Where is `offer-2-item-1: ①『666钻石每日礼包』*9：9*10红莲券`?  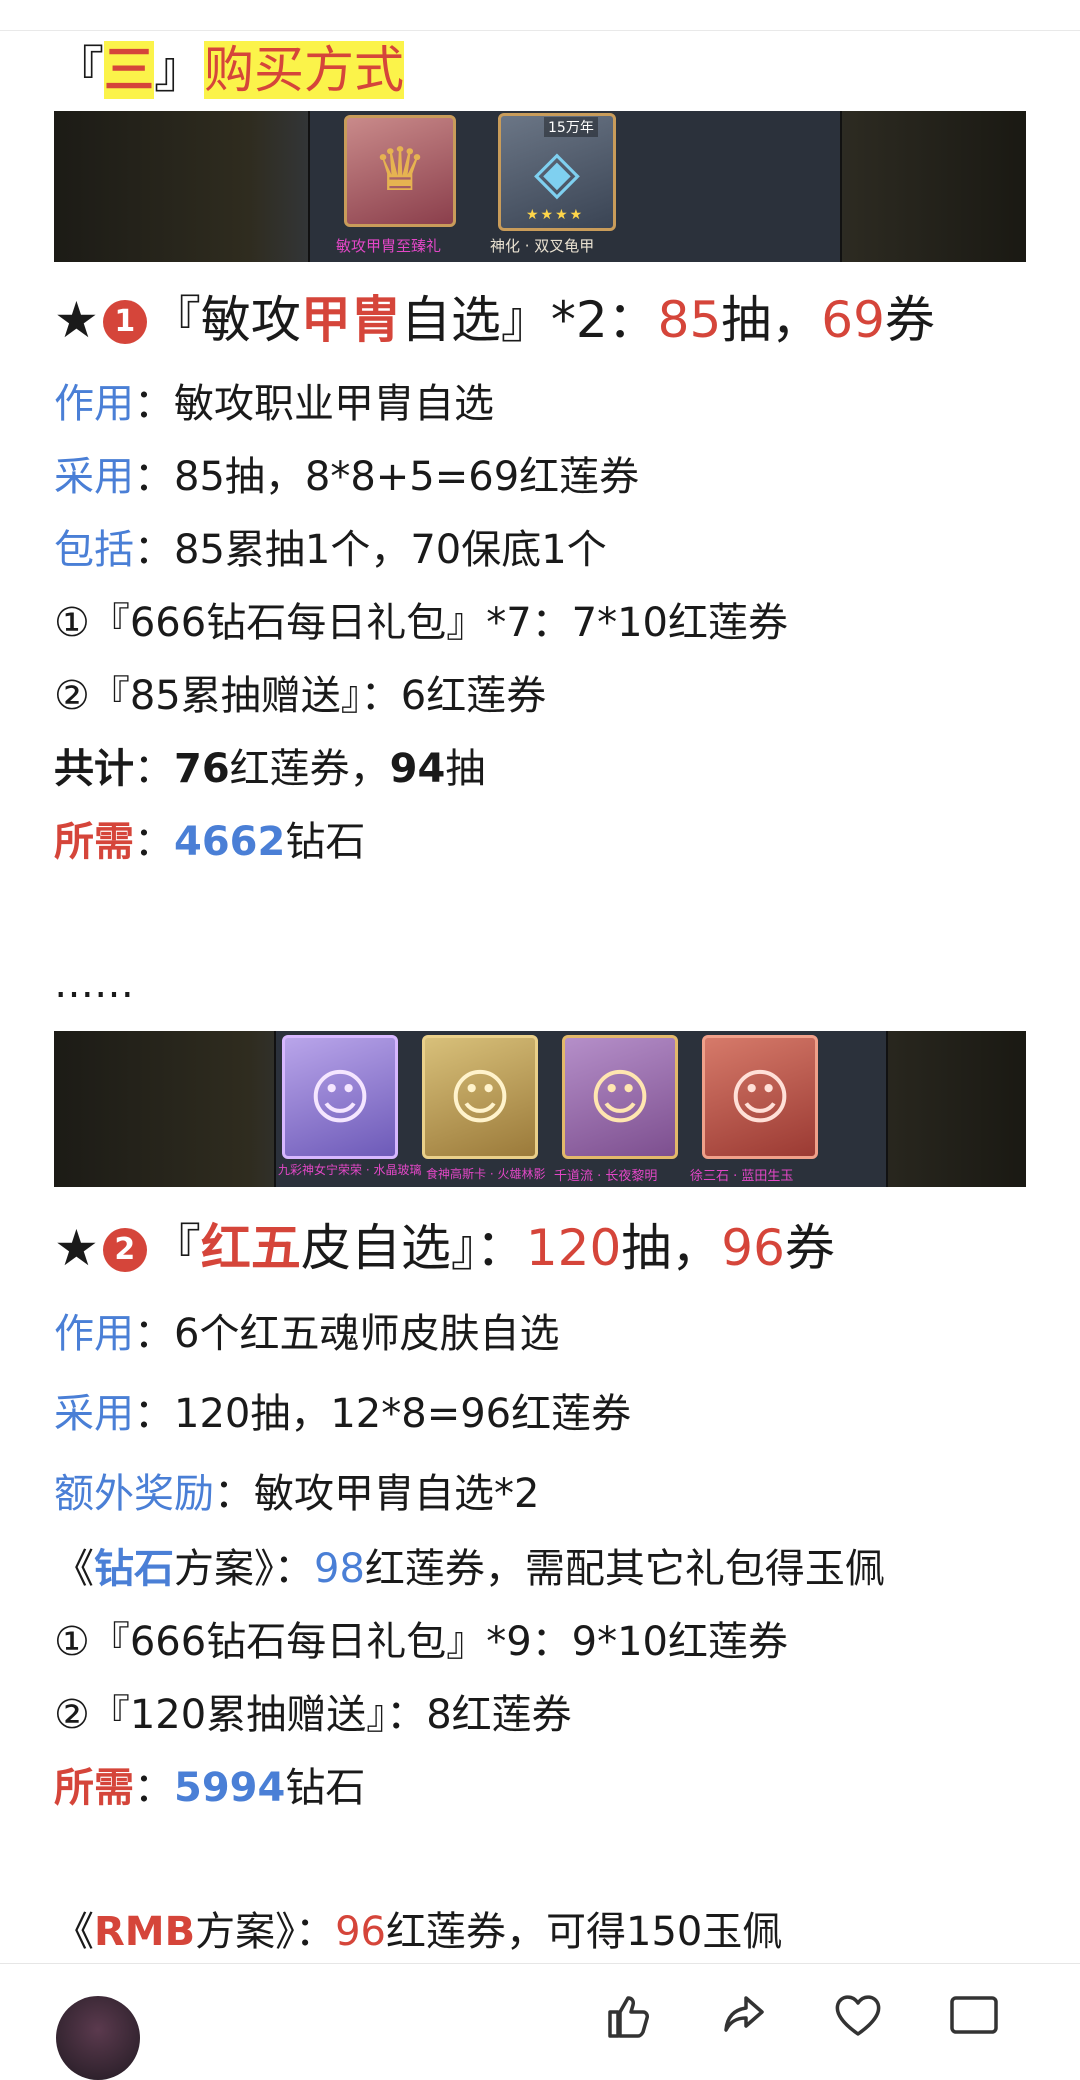 offer-2-item-1: ①『666钻石每日礼包』*9：9*10红莲券 is located at coordinates (421, 1642).